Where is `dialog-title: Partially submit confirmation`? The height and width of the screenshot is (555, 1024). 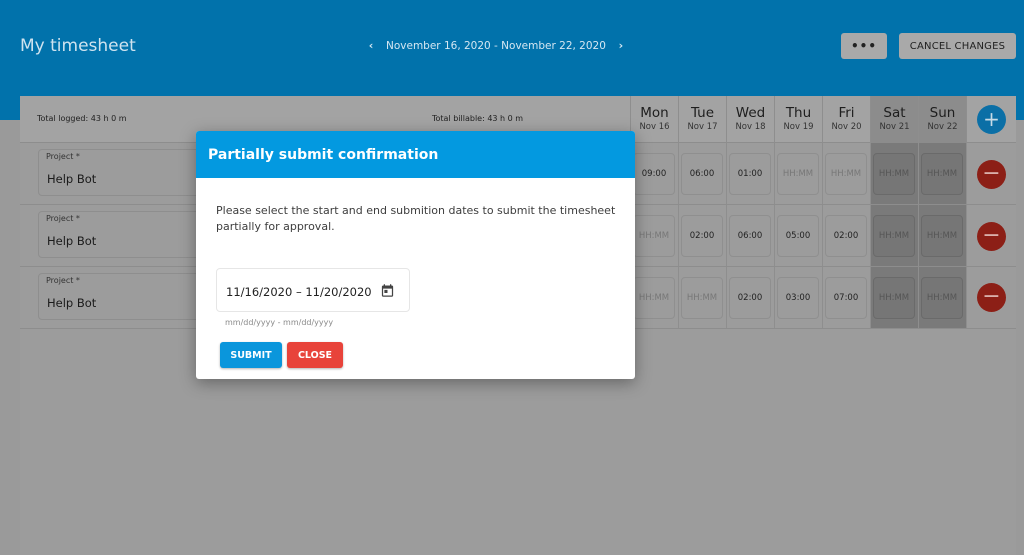 dialog-title: Partially submit confirmation is located at coordinates (415, 154).